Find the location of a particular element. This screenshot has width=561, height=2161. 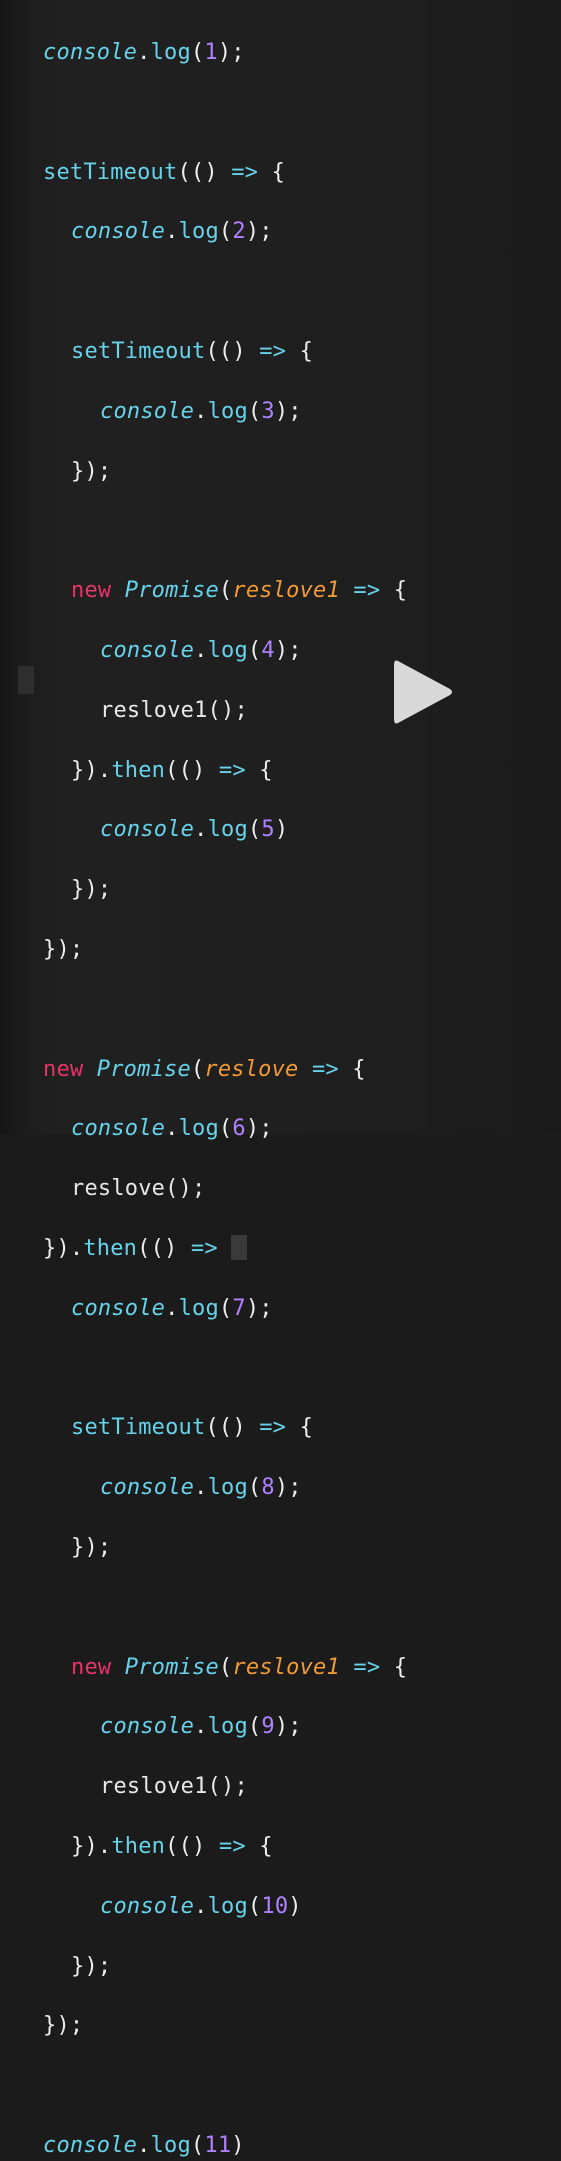

code-line-1: console.log(1); is located at coordinates (225, 53).